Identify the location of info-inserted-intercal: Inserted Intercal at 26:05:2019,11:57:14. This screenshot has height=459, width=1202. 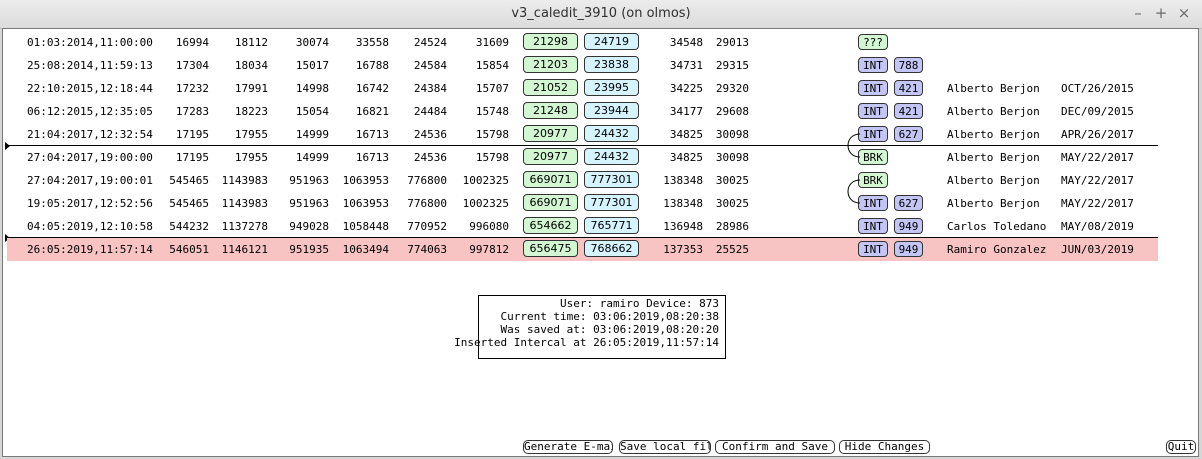
(586, 342).